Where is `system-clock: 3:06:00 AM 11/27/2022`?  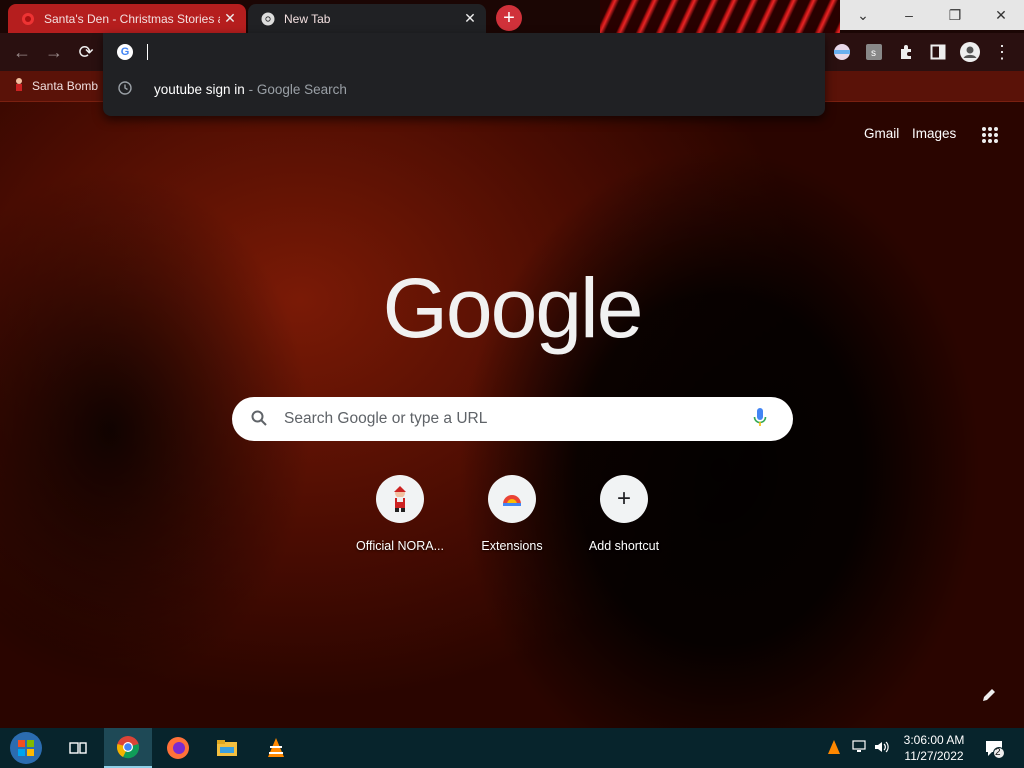
system-clock: 3:06:00 AM 11/27/2022 is located at coordinates (934, 748).